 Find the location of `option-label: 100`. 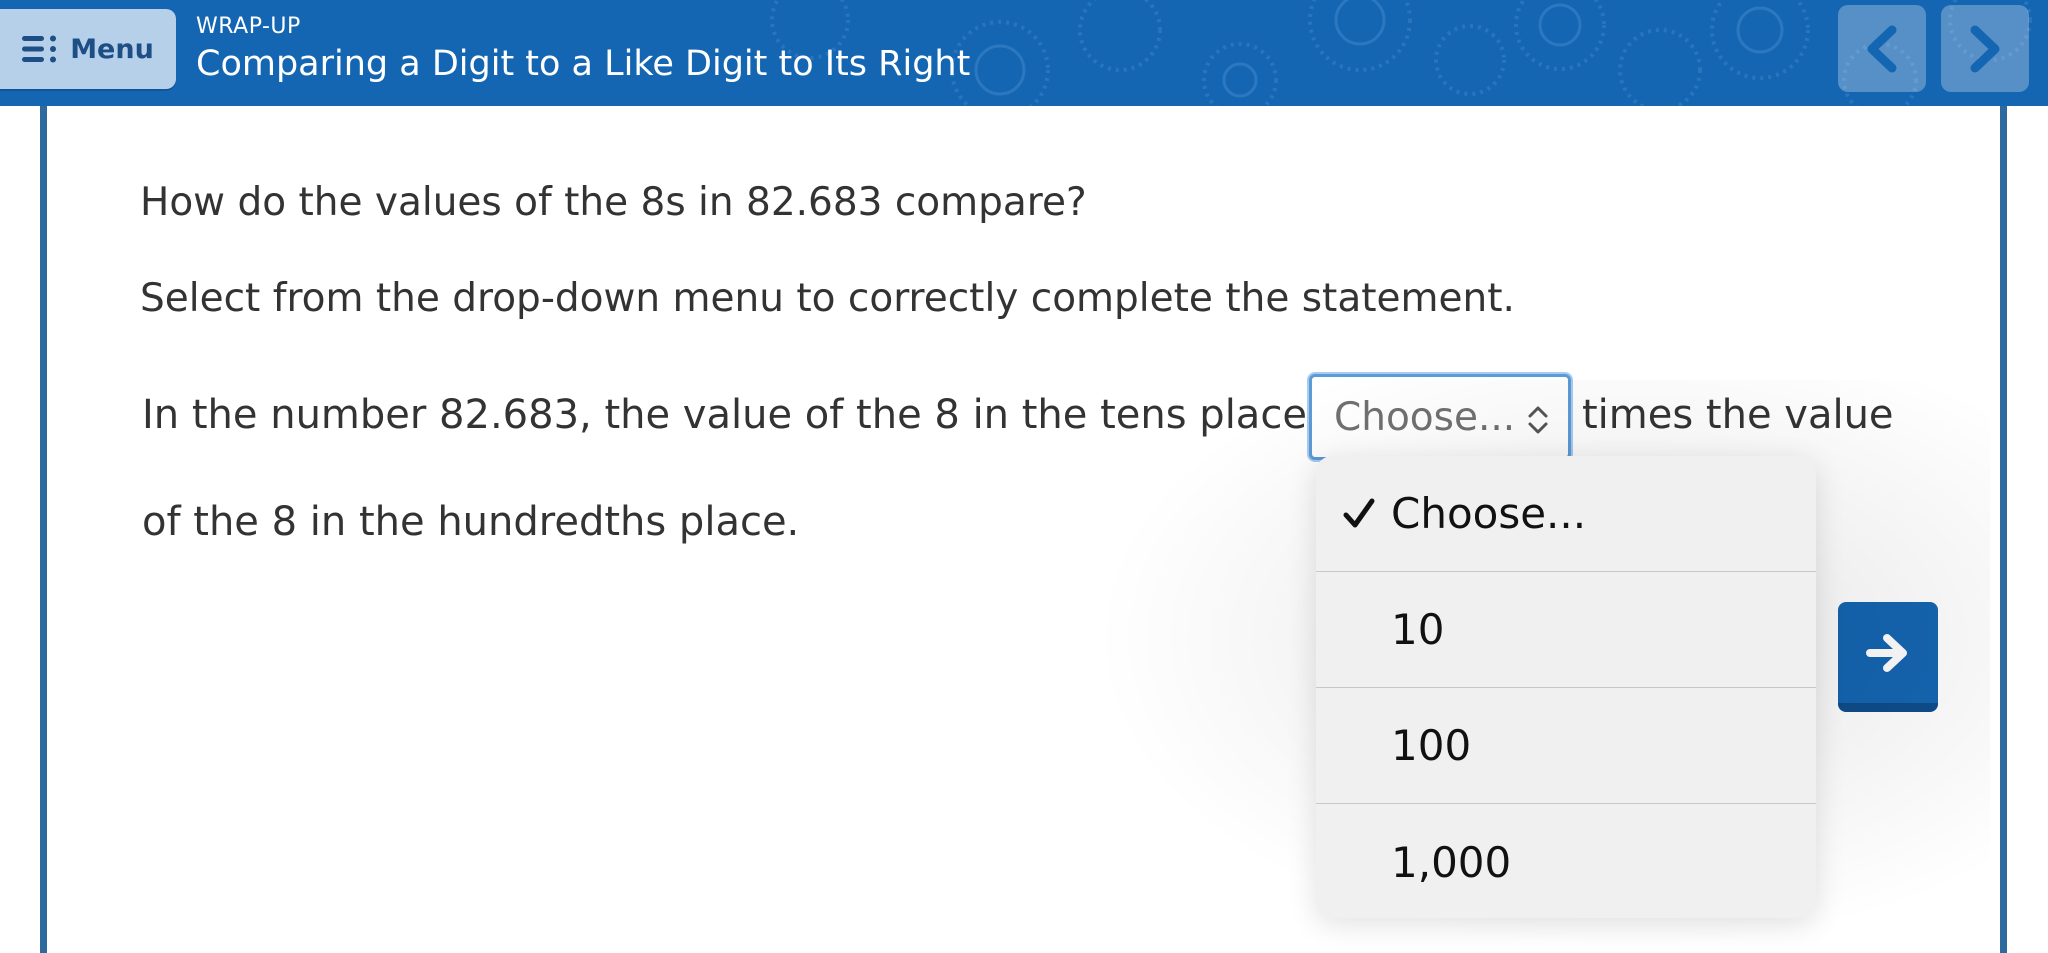

option-label: 100 is located at coordinates (1431, 745).